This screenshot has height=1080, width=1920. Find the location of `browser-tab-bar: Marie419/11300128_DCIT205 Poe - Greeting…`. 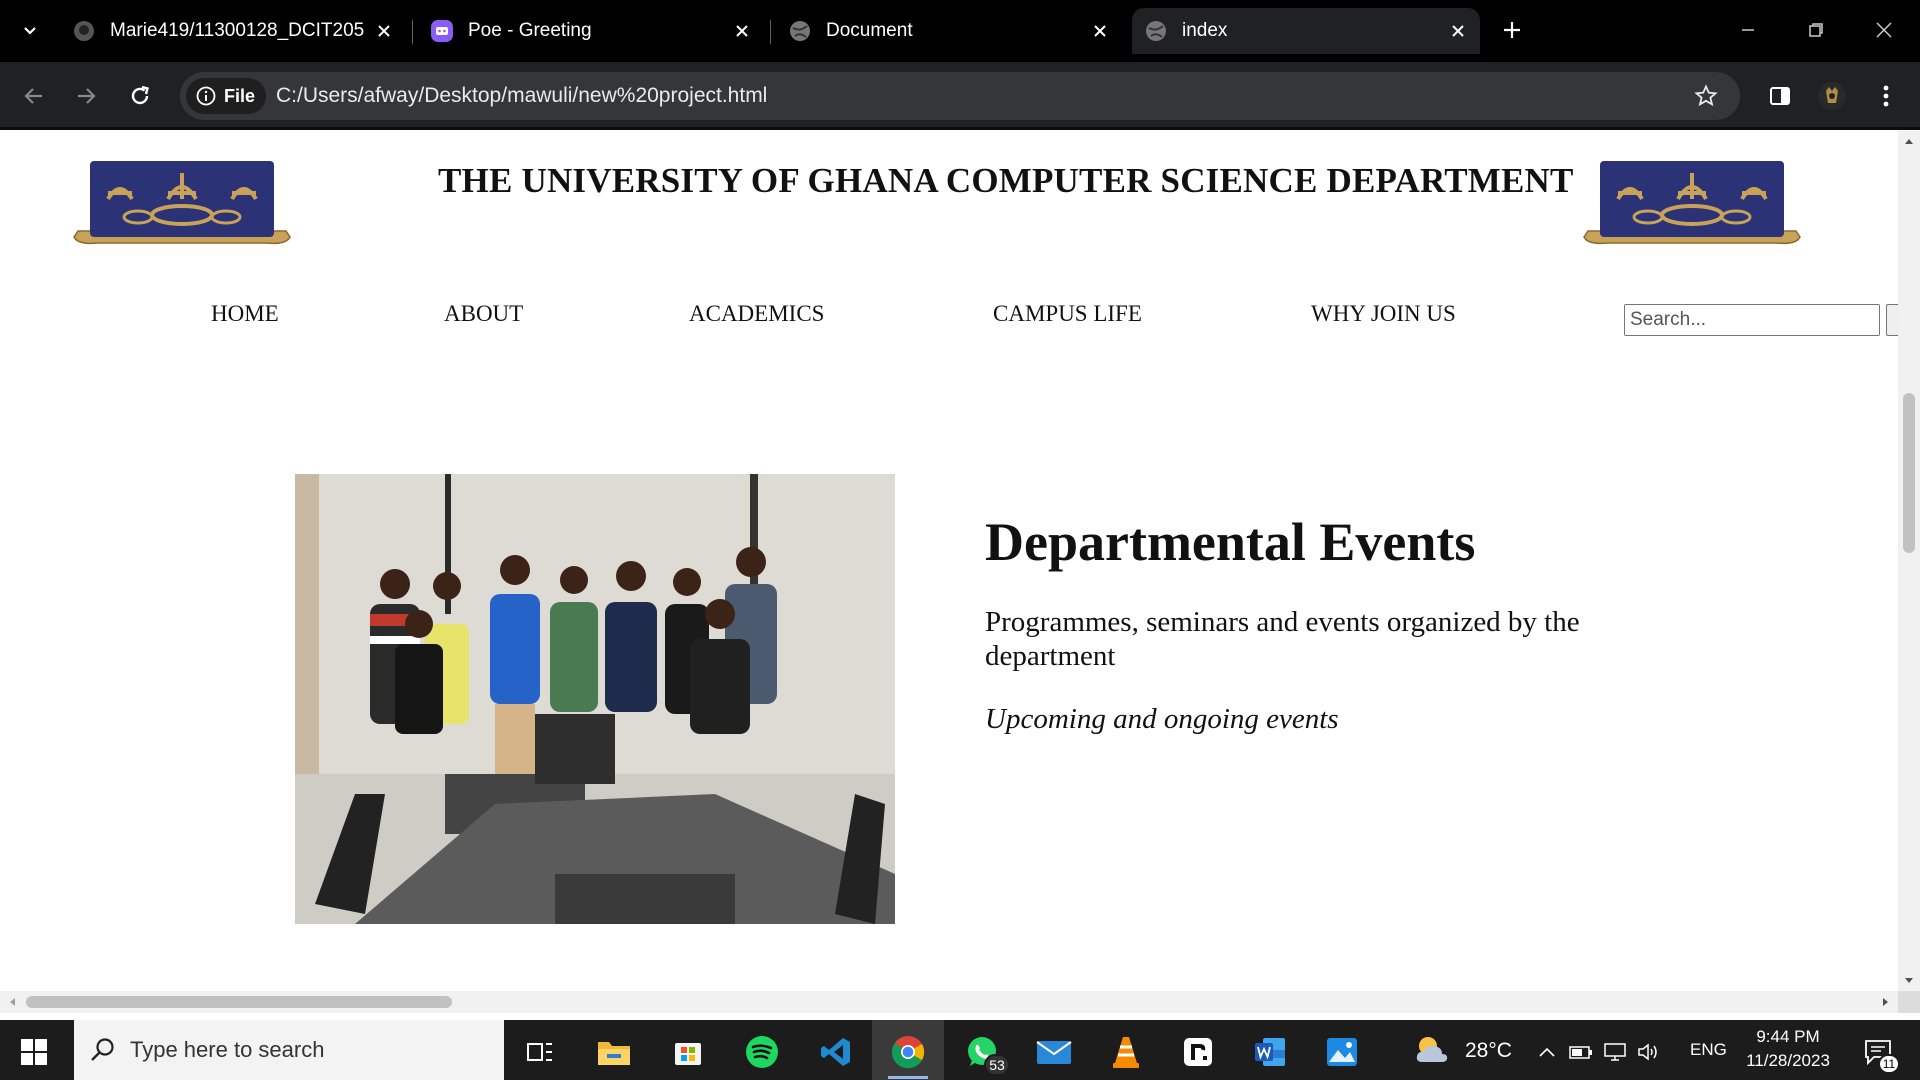

browser-tab-bar: Marie419/11300128_DCIT205 Poe - Greeting… is located at coordinates (960, 31).